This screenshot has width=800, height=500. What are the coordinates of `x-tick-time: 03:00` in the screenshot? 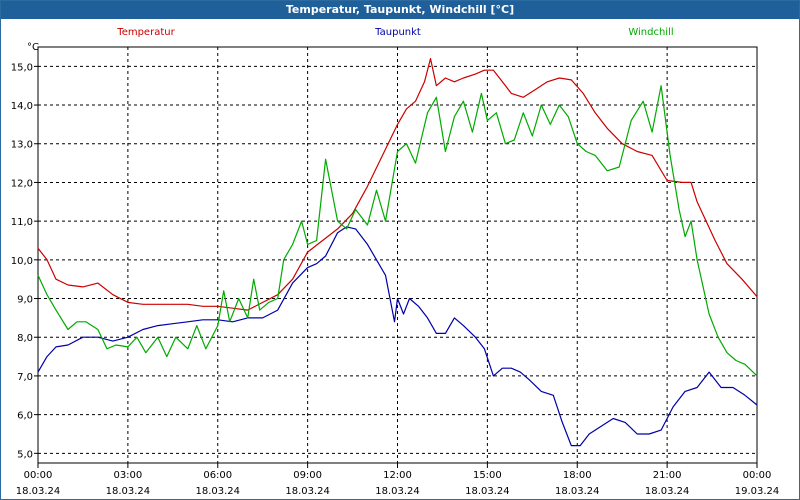 It's located at (127, 475).